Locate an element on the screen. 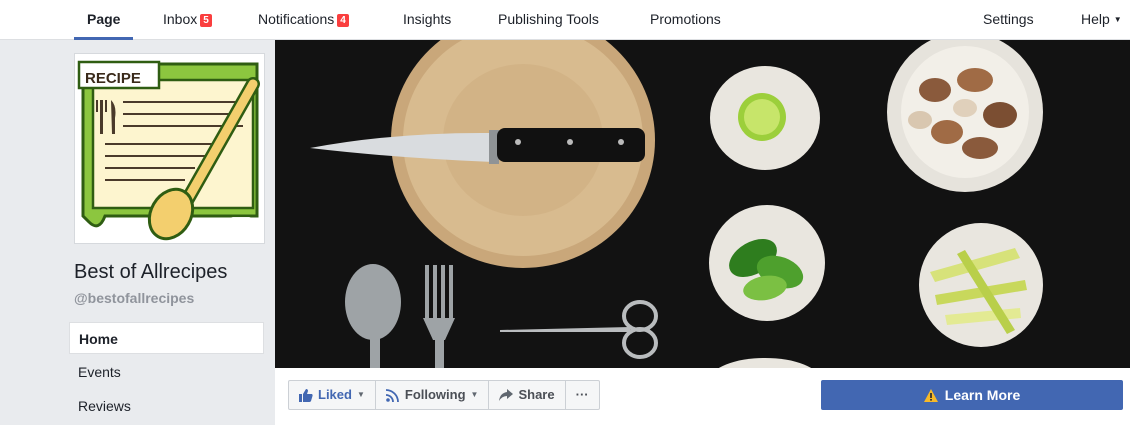 The image size is (1130, 425). share-label: Share is located at coordinates (536, 394).